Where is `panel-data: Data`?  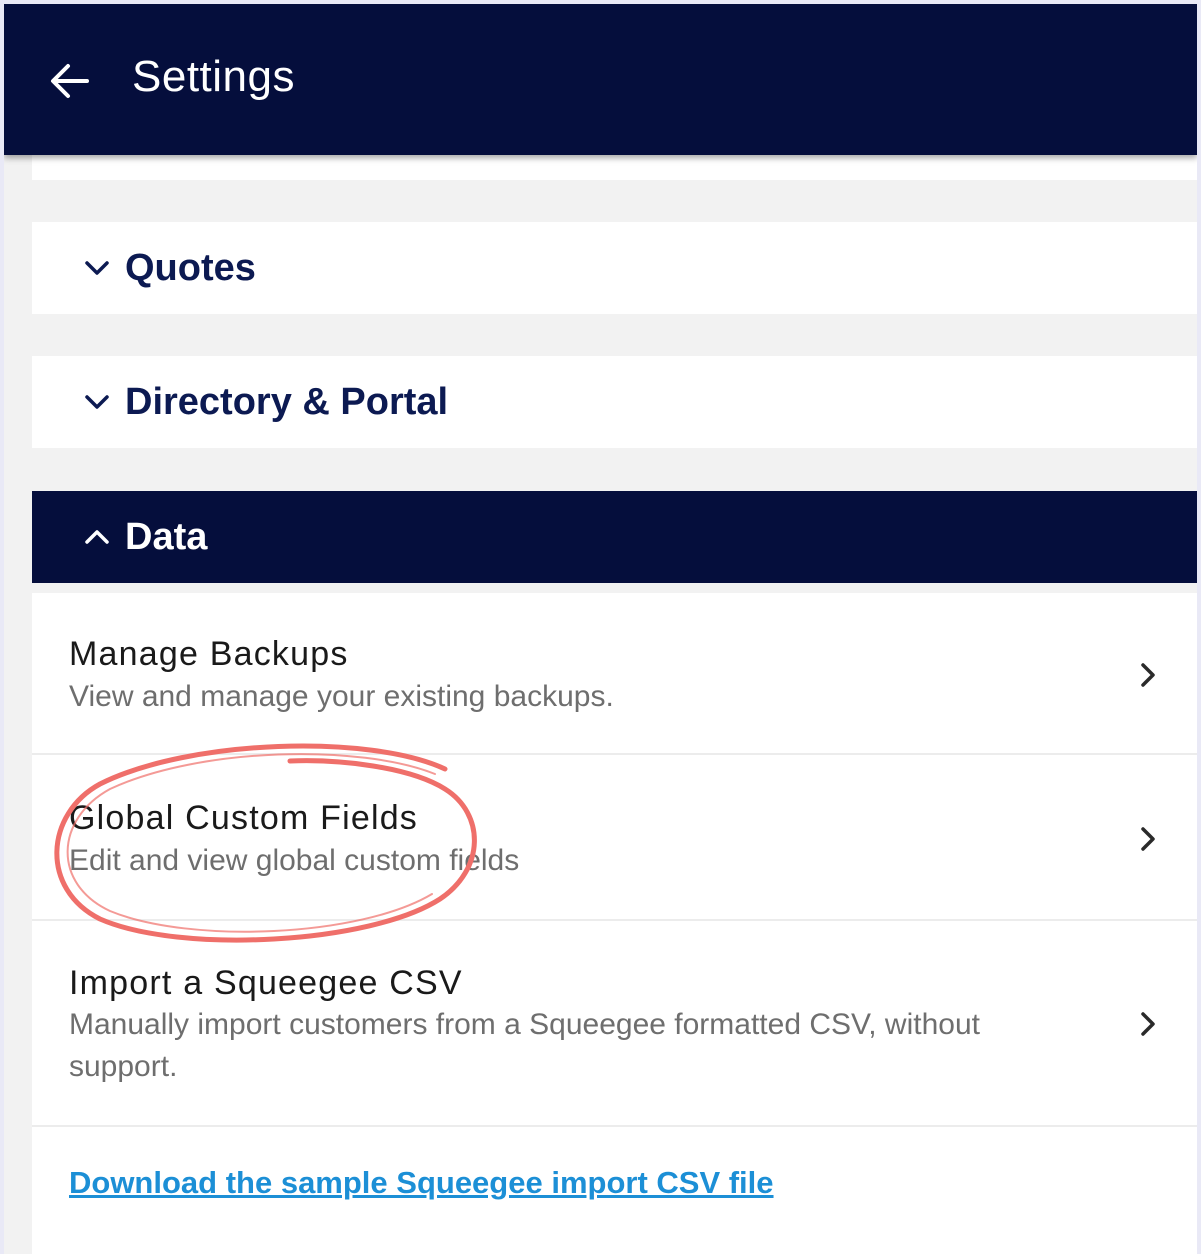
panel-data: Data is located at coordinates (614, 537).